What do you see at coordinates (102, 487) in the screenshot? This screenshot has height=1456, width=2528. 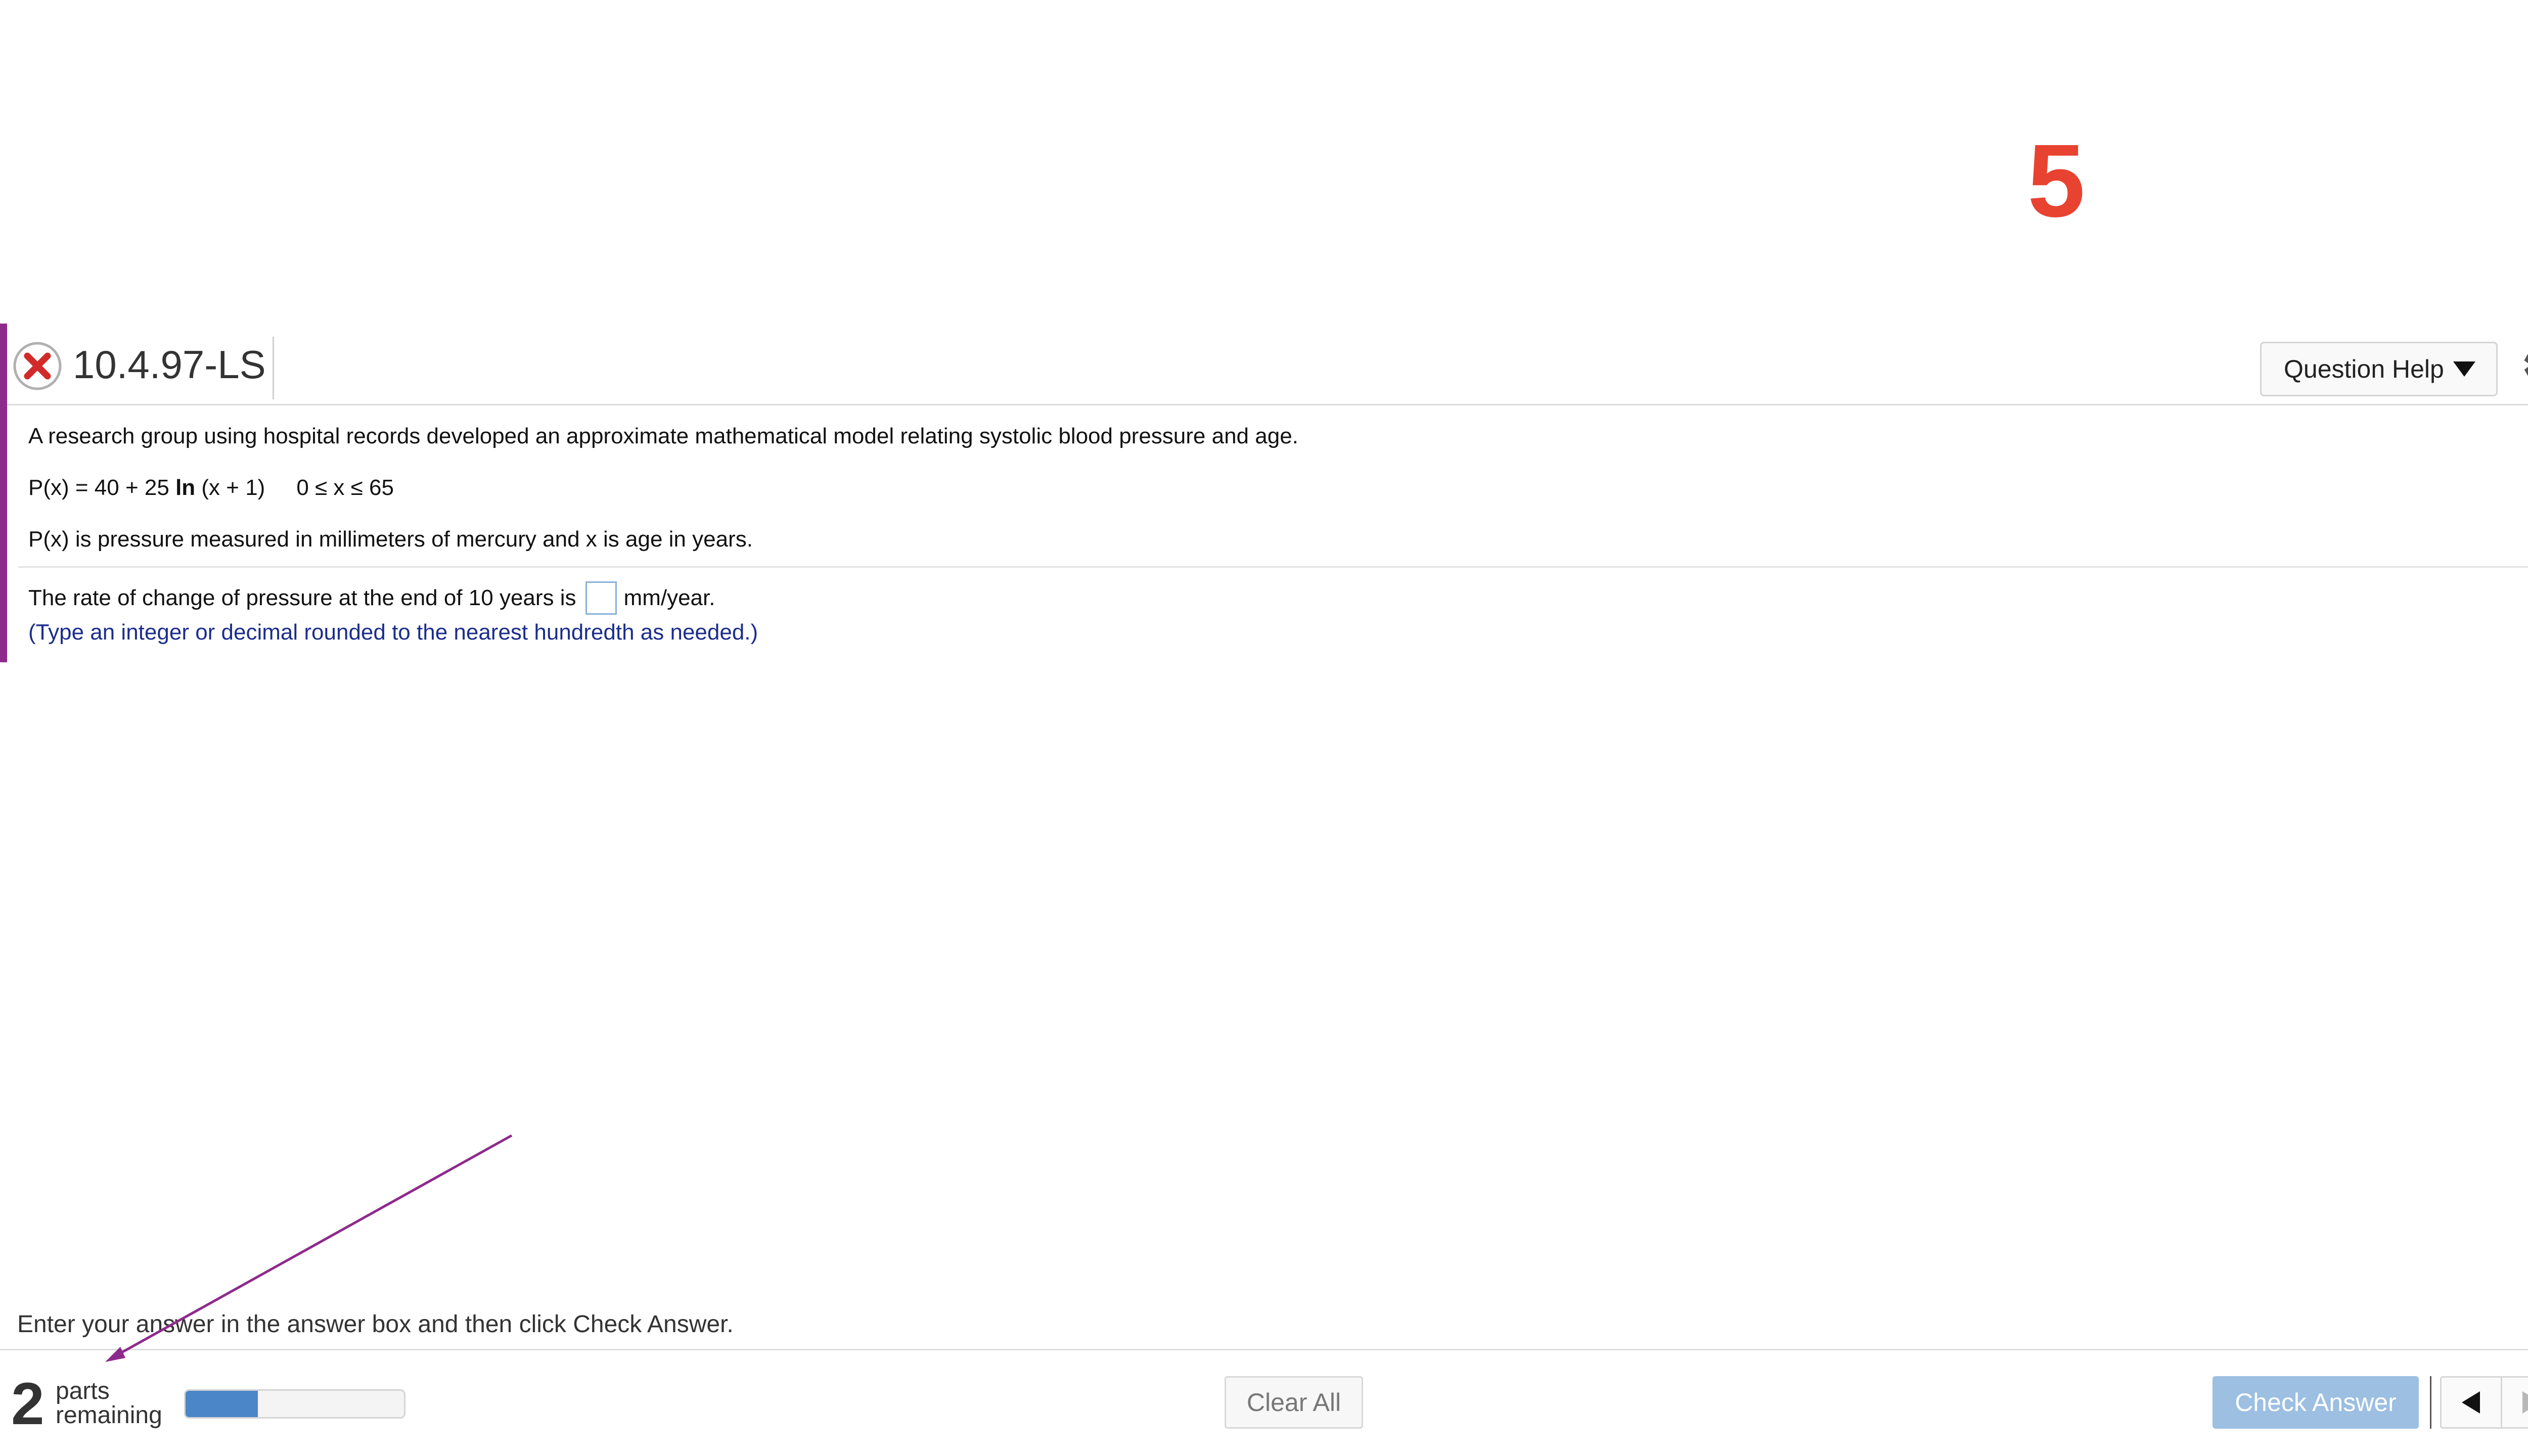 I see `formula-lhs: P(x) = 40 + 25` at bounding box center [102, 487].